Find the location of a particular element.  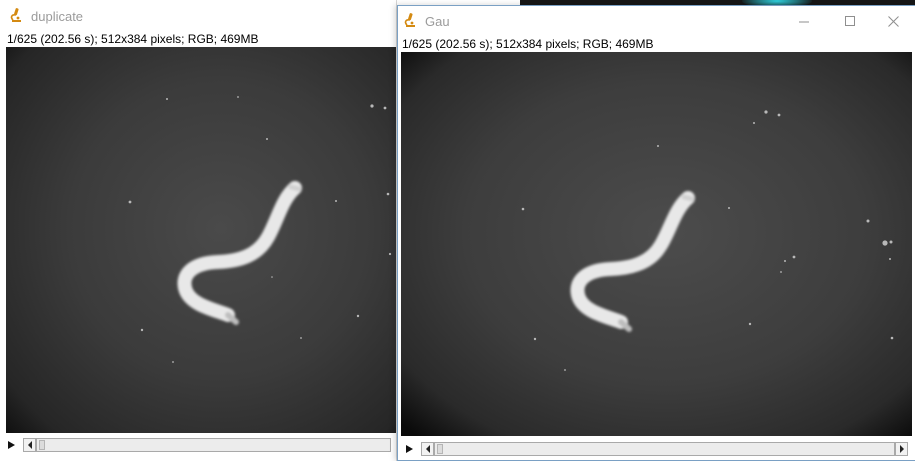

close-icon is located at coordinates (892, 21).